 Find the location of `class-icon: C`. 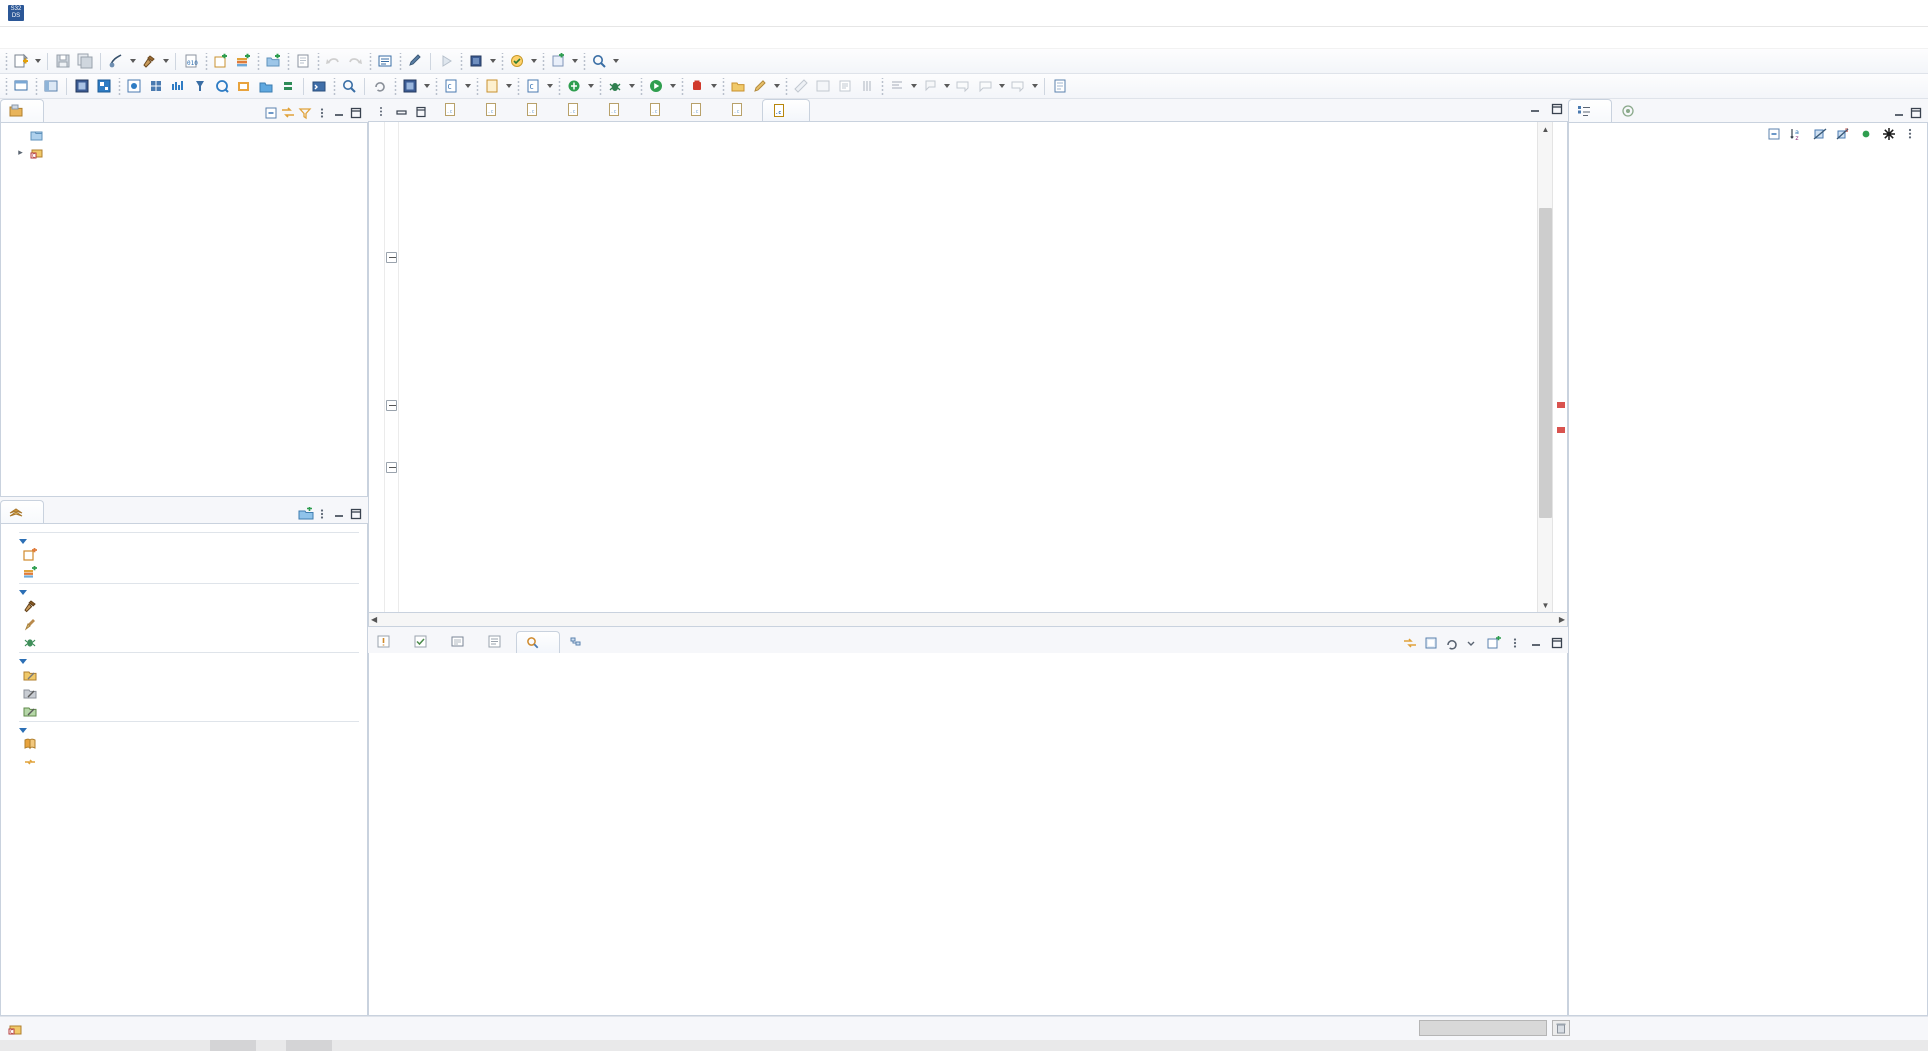

class-icon: C is located at coordinates (533, 86).